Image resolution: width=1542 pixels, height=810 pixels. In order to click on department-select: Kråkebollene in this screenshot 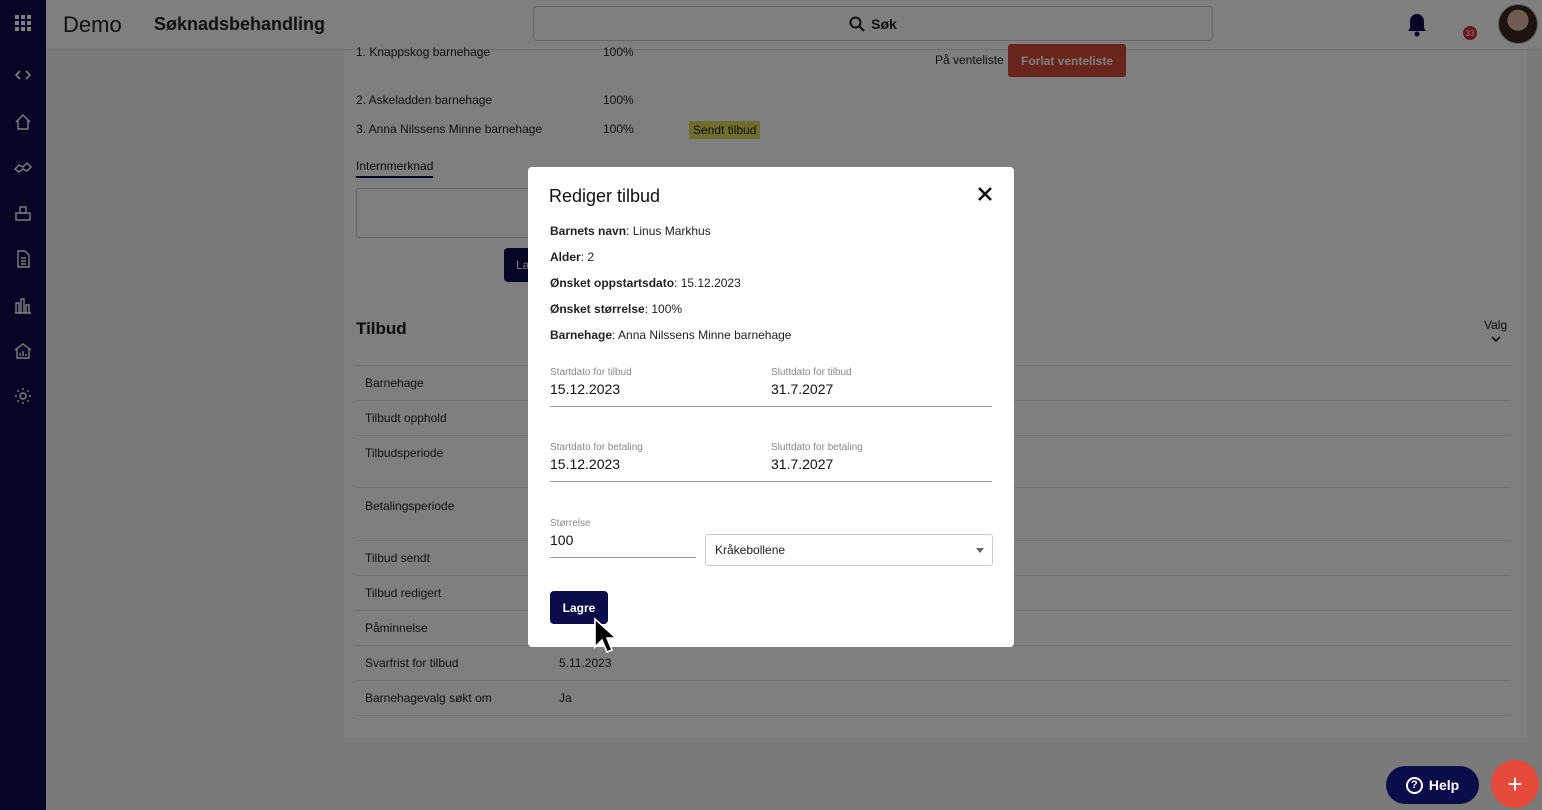, I will do `click(849, 550)`.